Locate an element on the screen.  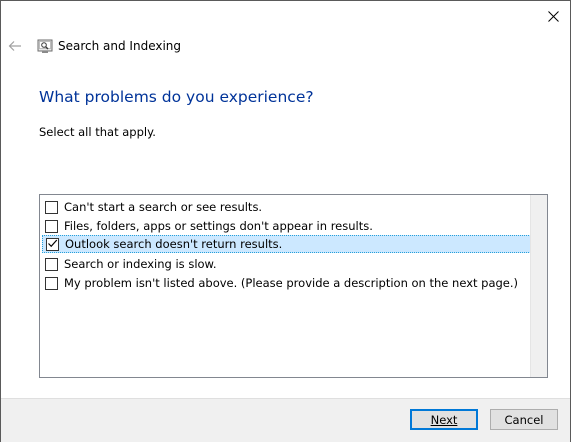
close-icon is located at coordinates (553, 16).